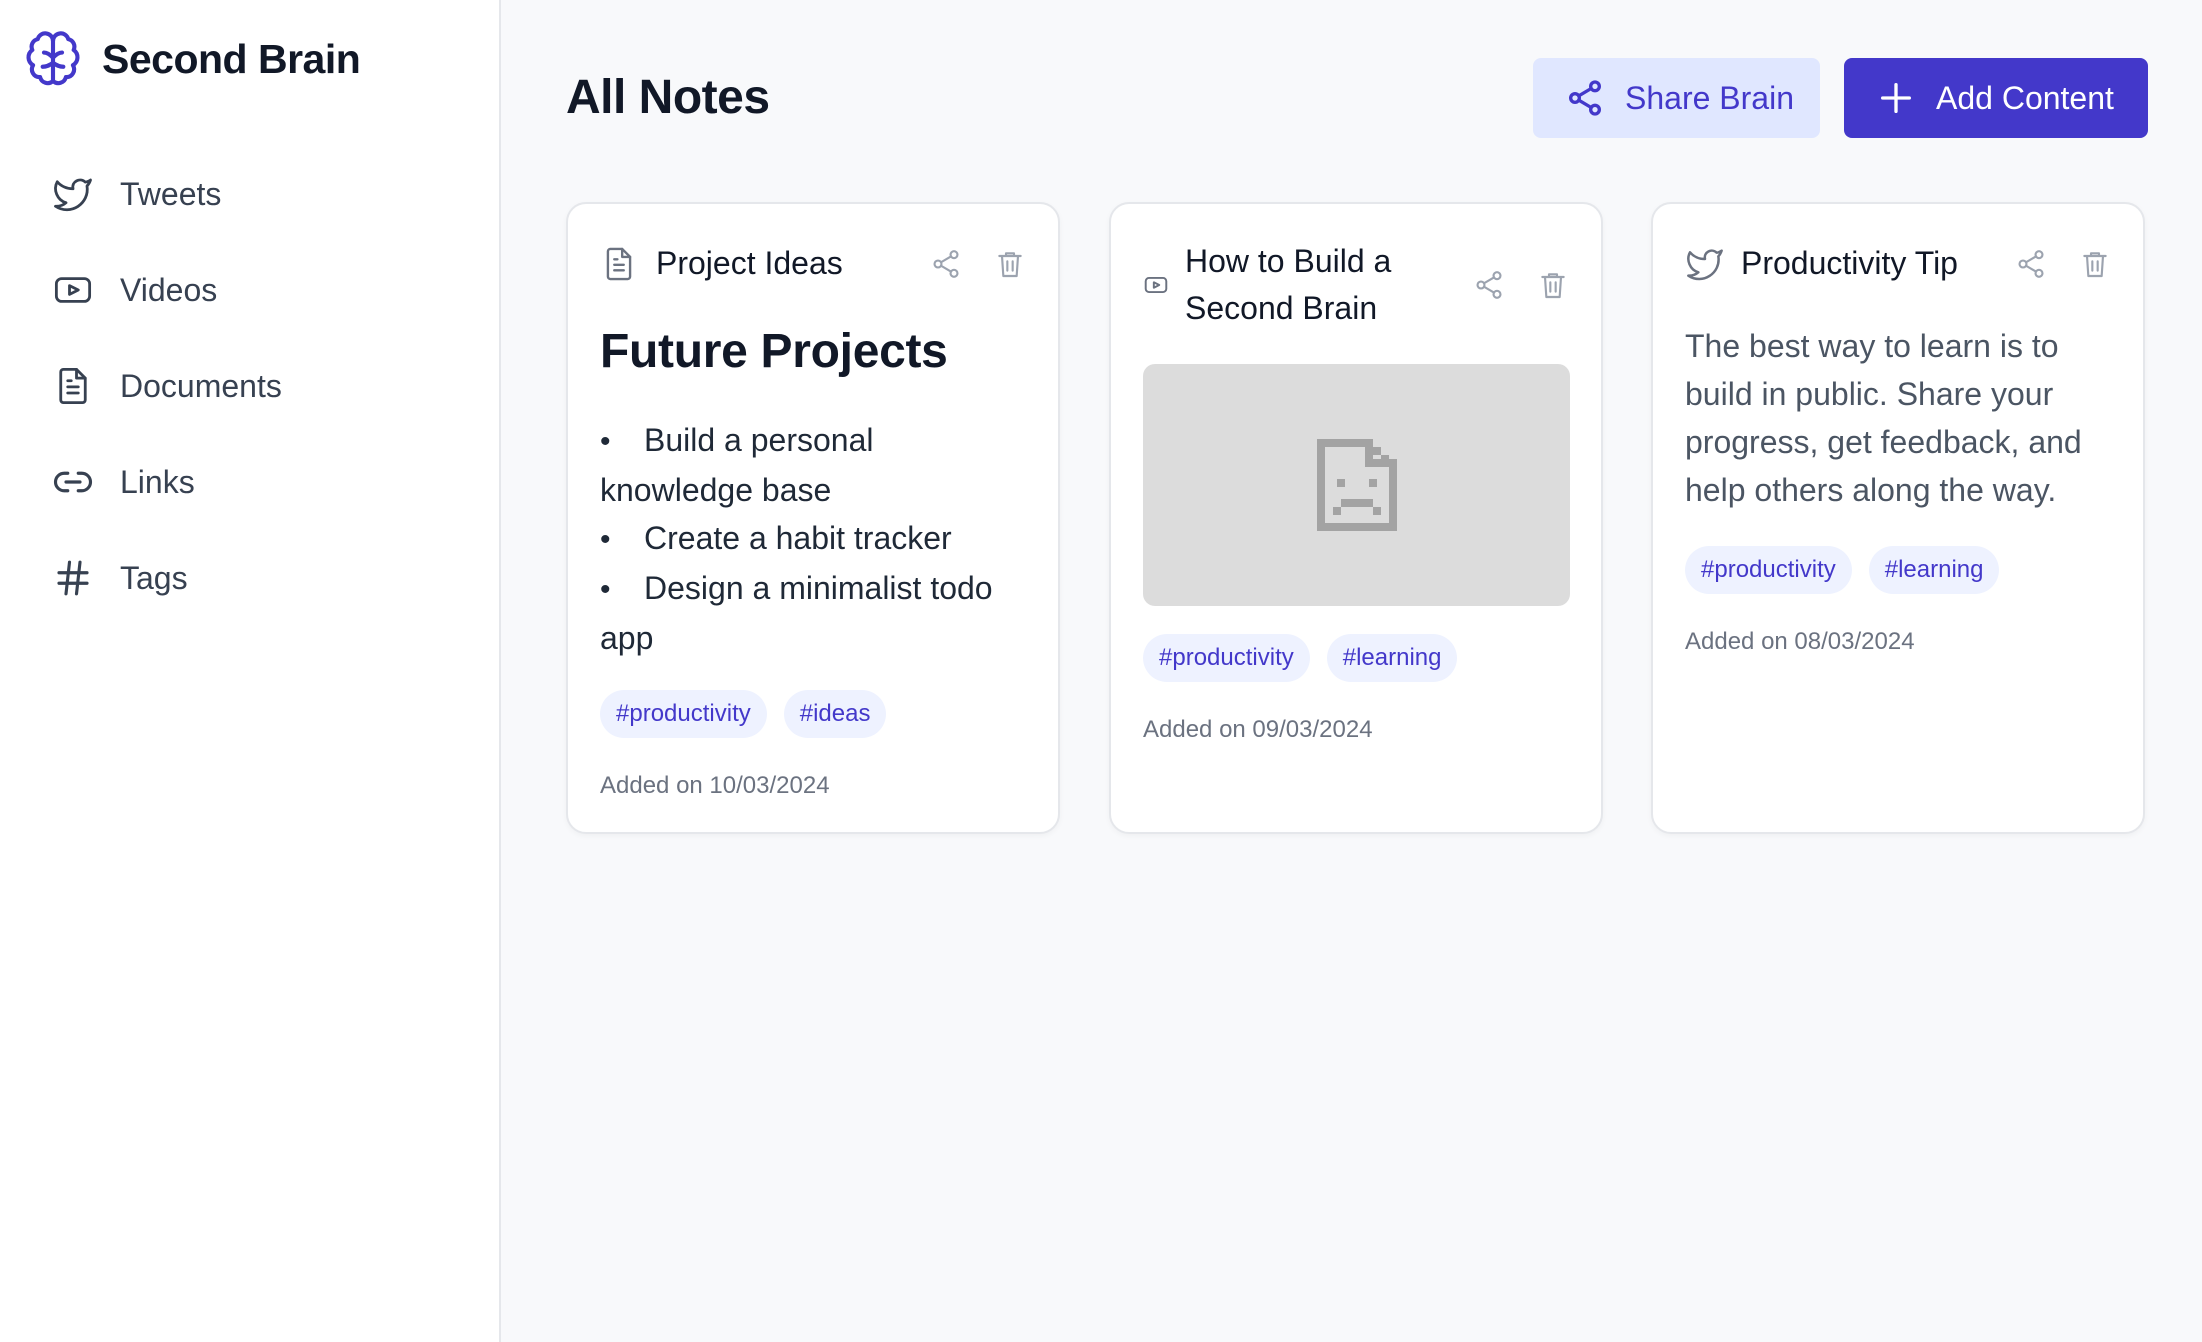 The width and height of the screenshot is (2202, 1342). What do you see at coordinates (250, 482) in the screenshot?
I see `sidebar-item-links: Links` at bounding box center [250, 482].